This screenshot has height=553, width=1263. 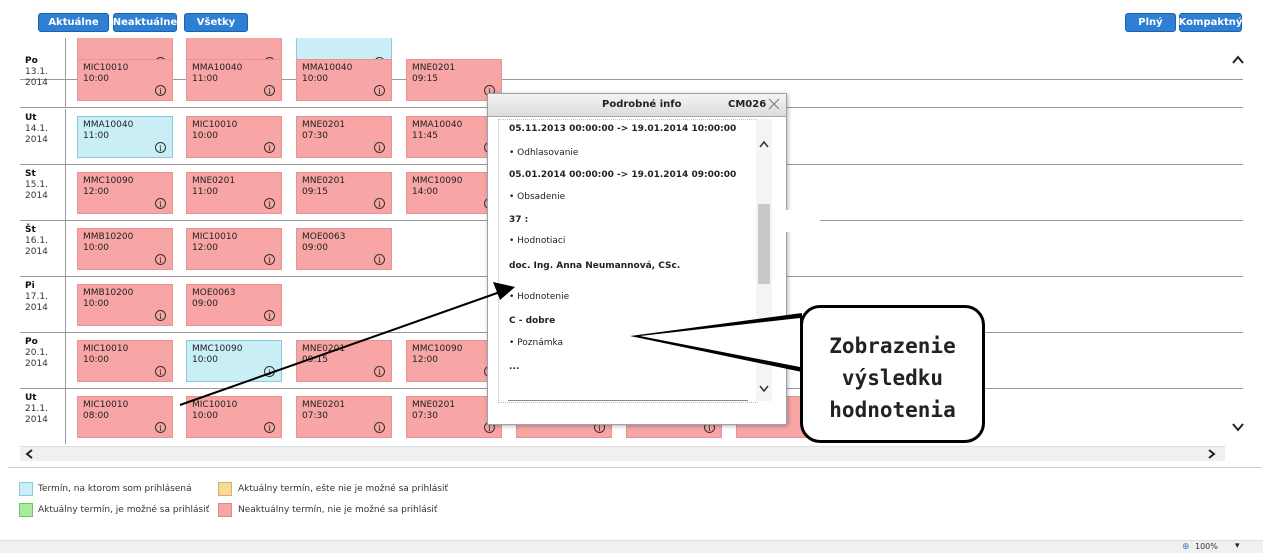 I want to click on legend-swatch-registered, so click(x=26, y=489).